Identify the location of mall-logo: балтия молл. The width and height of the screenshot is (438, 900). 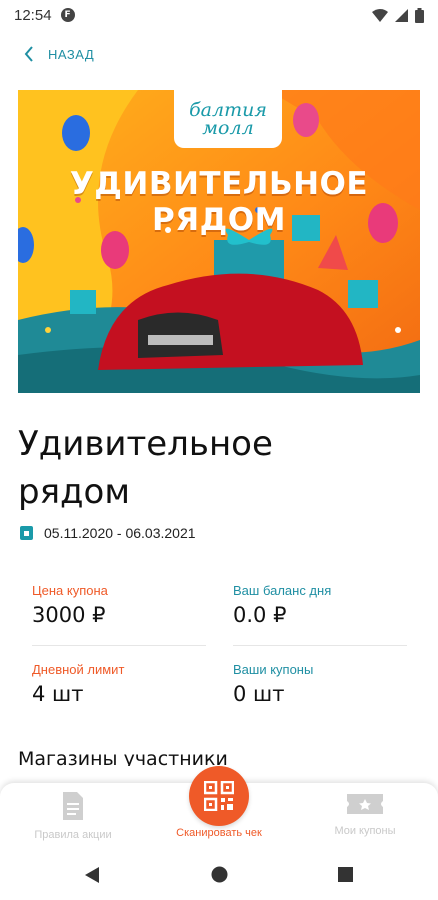
(228, 119).